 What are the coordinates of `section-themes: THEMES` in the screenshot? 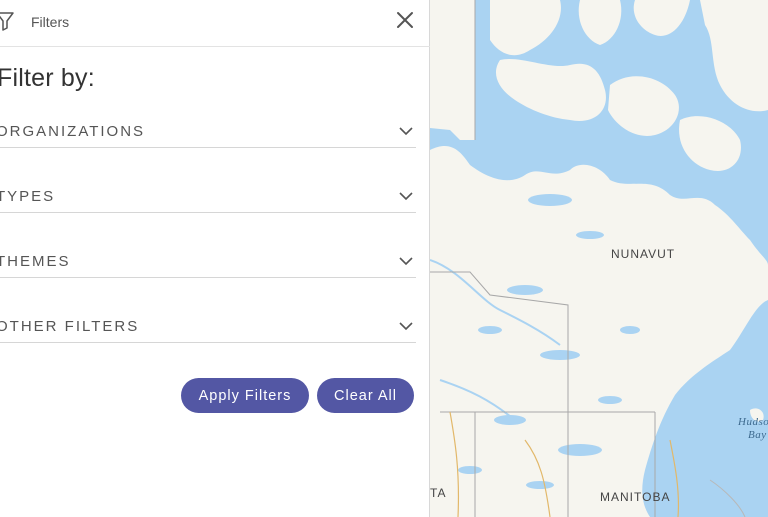 It's located at (208, 263).